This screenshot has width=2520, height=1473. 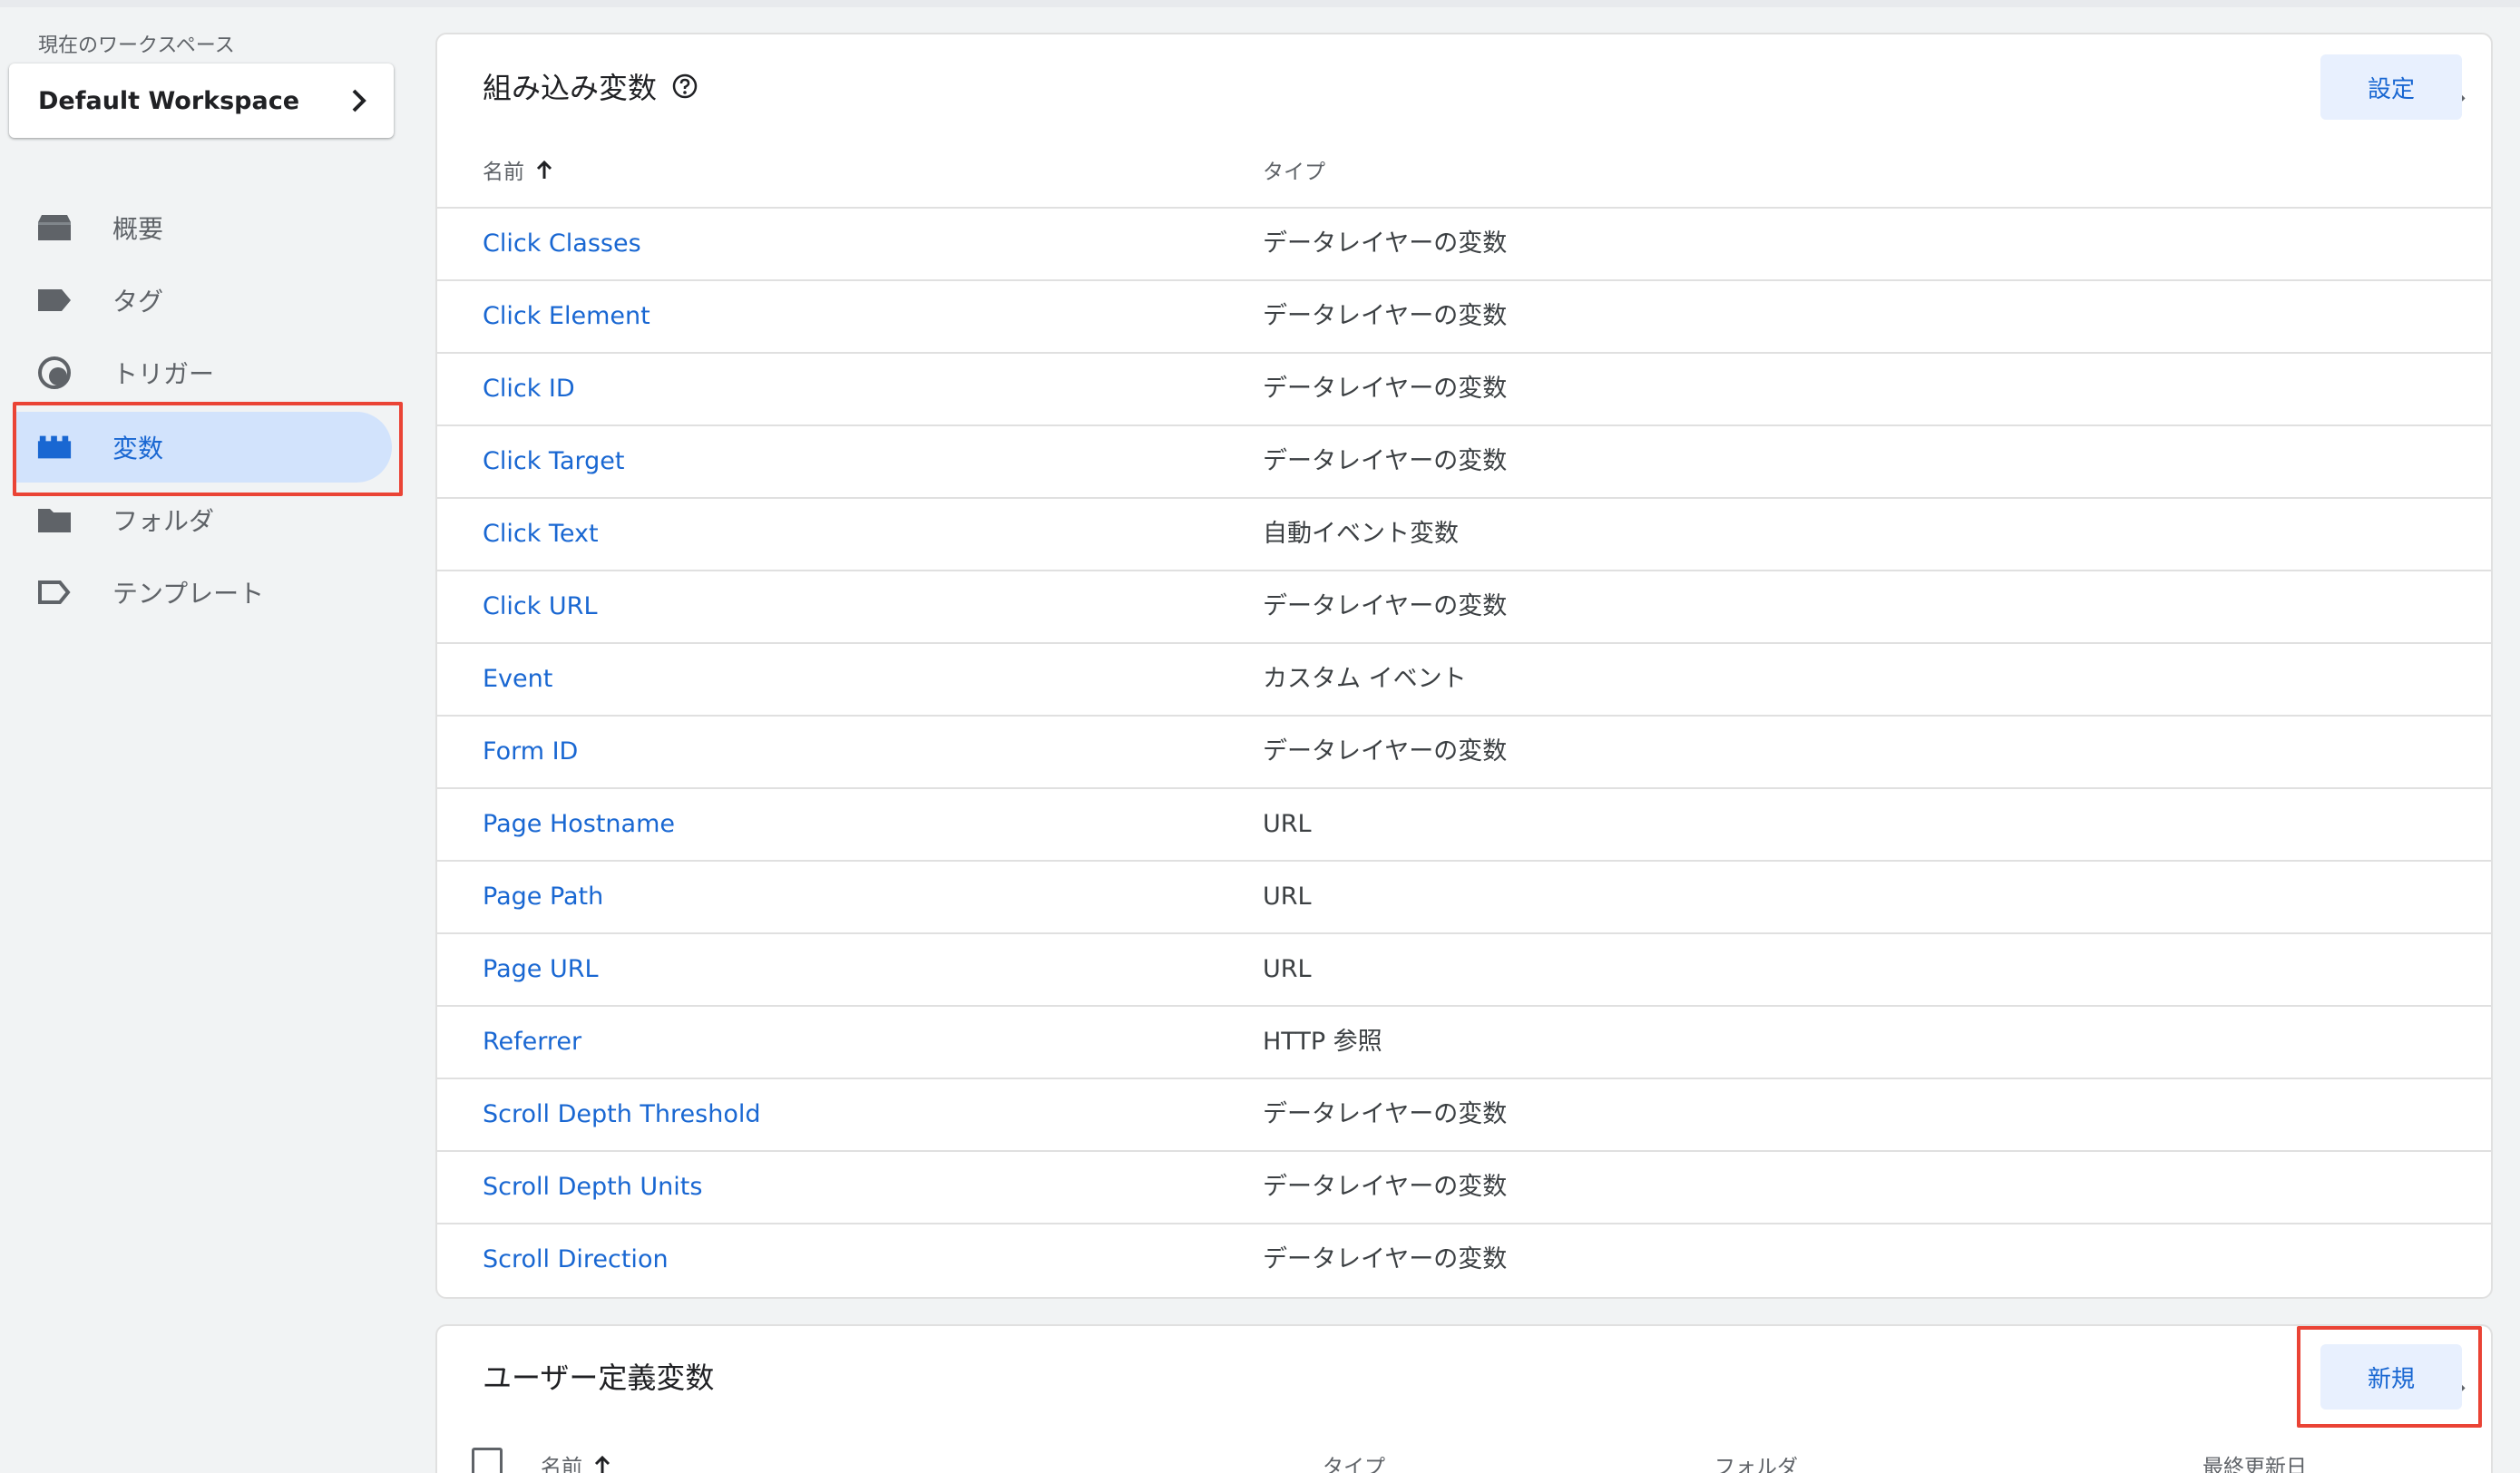 What do you see at coordinates (163, 374) in the screenshot?
I see `sidebar-item-label: トリガー` at bounding box center [163, 374].